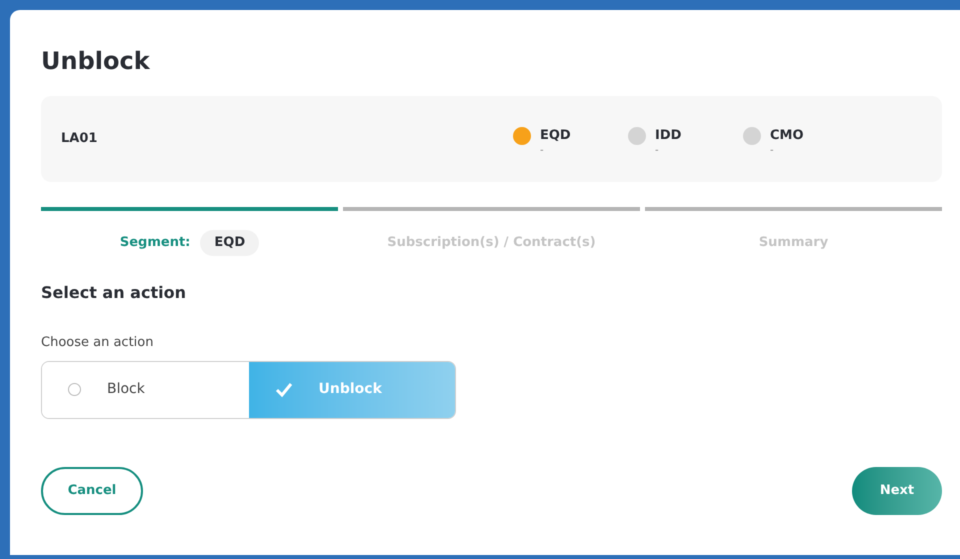  What do you see at coordinates (491, 243) in the screenshot?
I see `step-label: Subscription(s) / Contract(s)` at bounding box center [491, 243].